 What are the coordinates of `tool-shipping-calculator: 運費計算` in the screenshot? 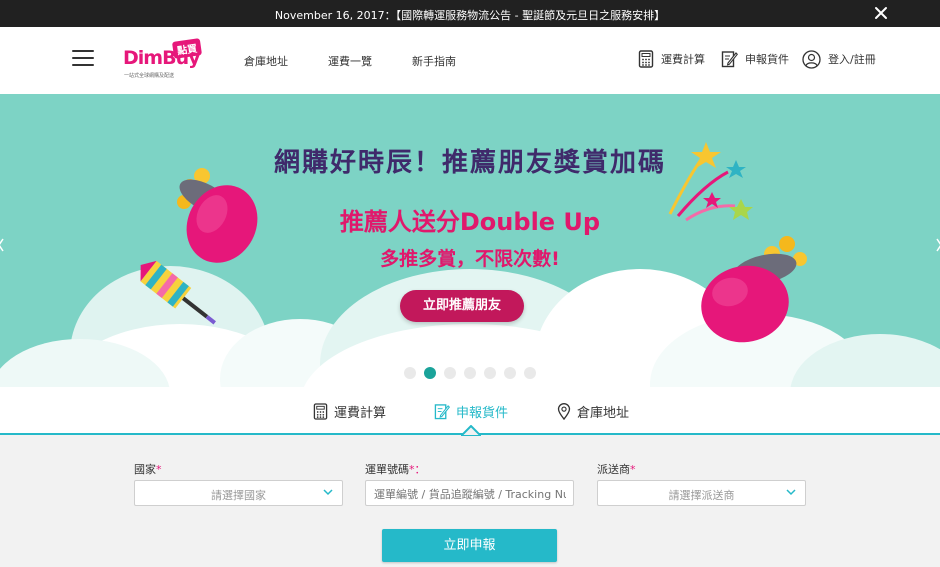 It's located at (671, 59).